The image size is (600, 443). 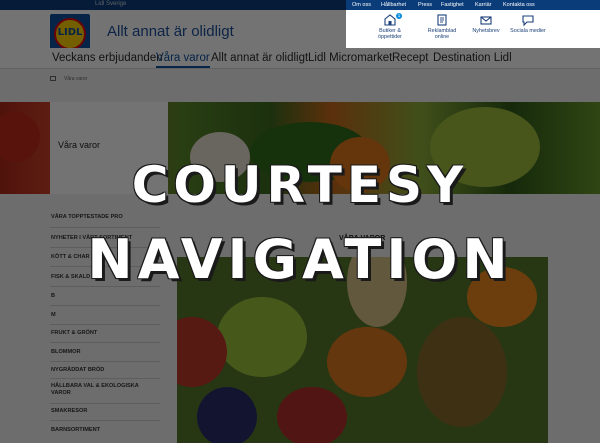 What do you see at coordinates (425, 5) in the screenshot?
I see `courtesy-link-press: Press` at bounding box center [425, 5].